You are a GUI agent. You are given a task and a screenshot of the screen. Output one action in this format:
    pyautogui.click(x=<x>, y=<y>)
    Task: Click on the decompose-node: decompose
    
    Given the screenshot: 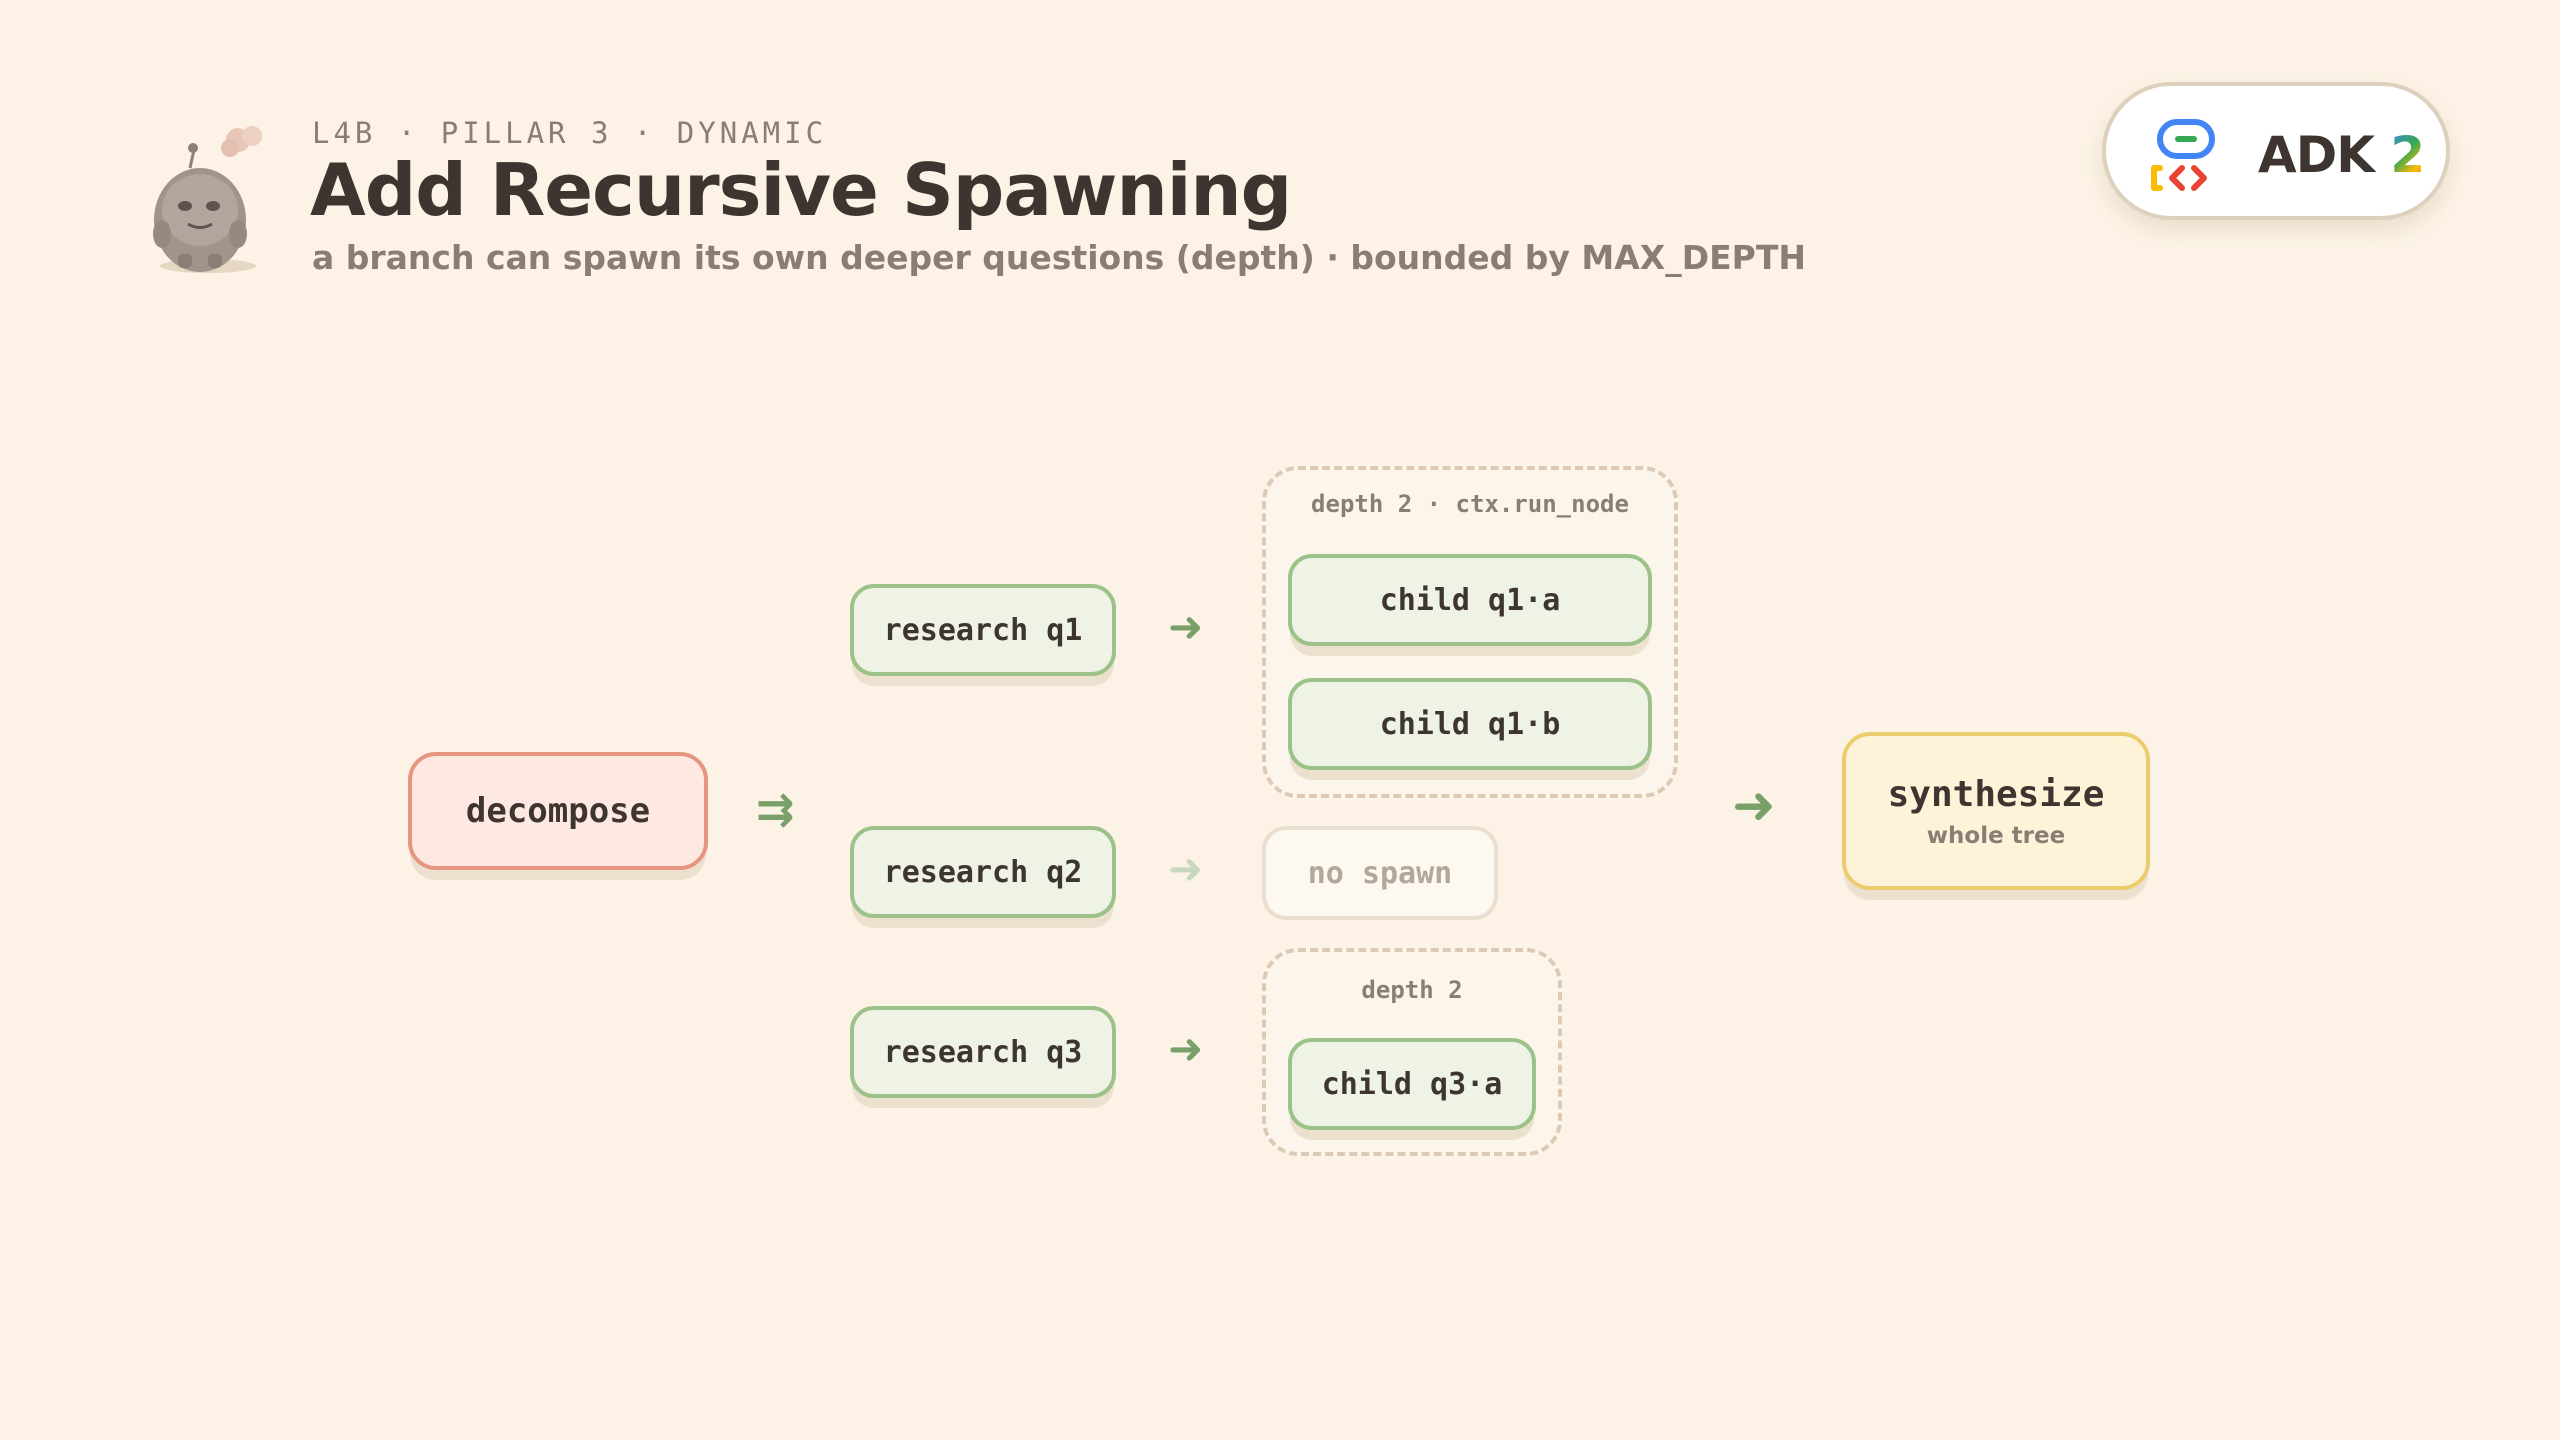 What is the action you would take?
    pyautogui.click(x=558, y=811)
    